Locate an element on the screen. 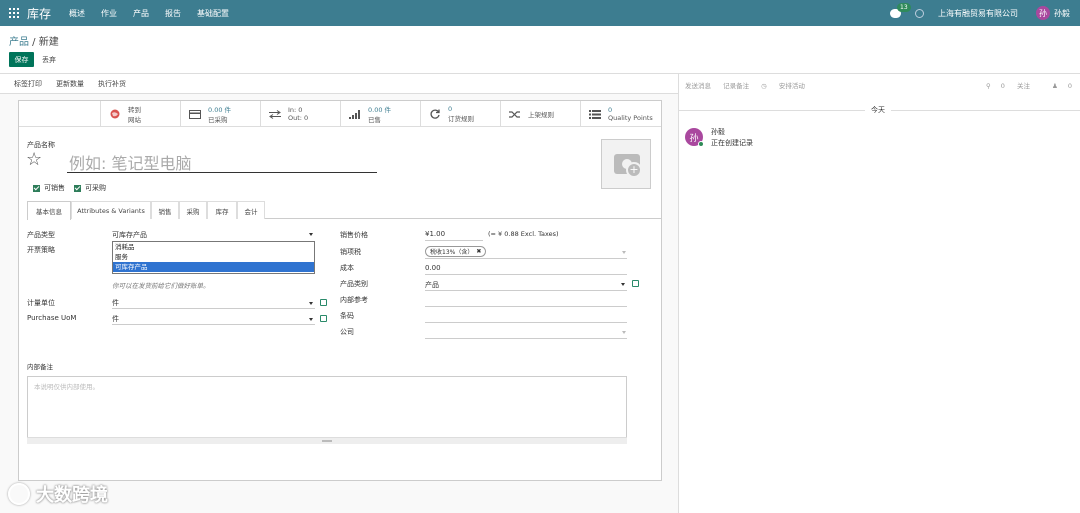 The height and width of the screenshot is (513, 1080). purchased-button: 0.00 件已采购 is located at coordinates (220, 114).